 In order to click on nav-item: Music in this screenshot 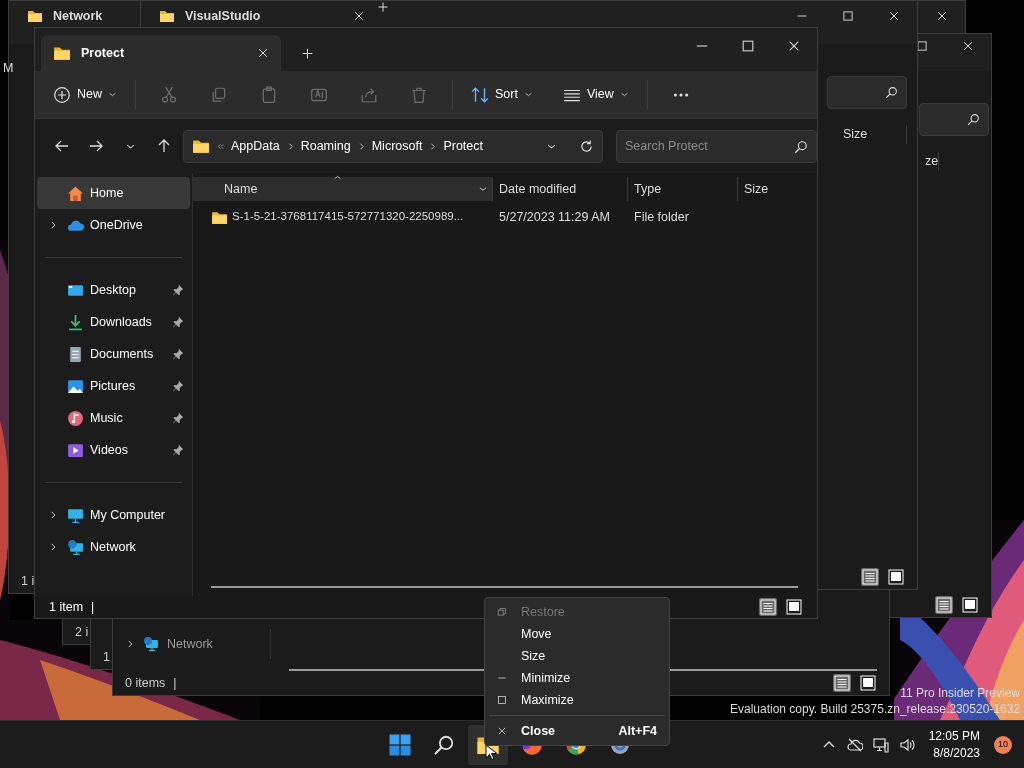, I will do `click(113, 418)`.